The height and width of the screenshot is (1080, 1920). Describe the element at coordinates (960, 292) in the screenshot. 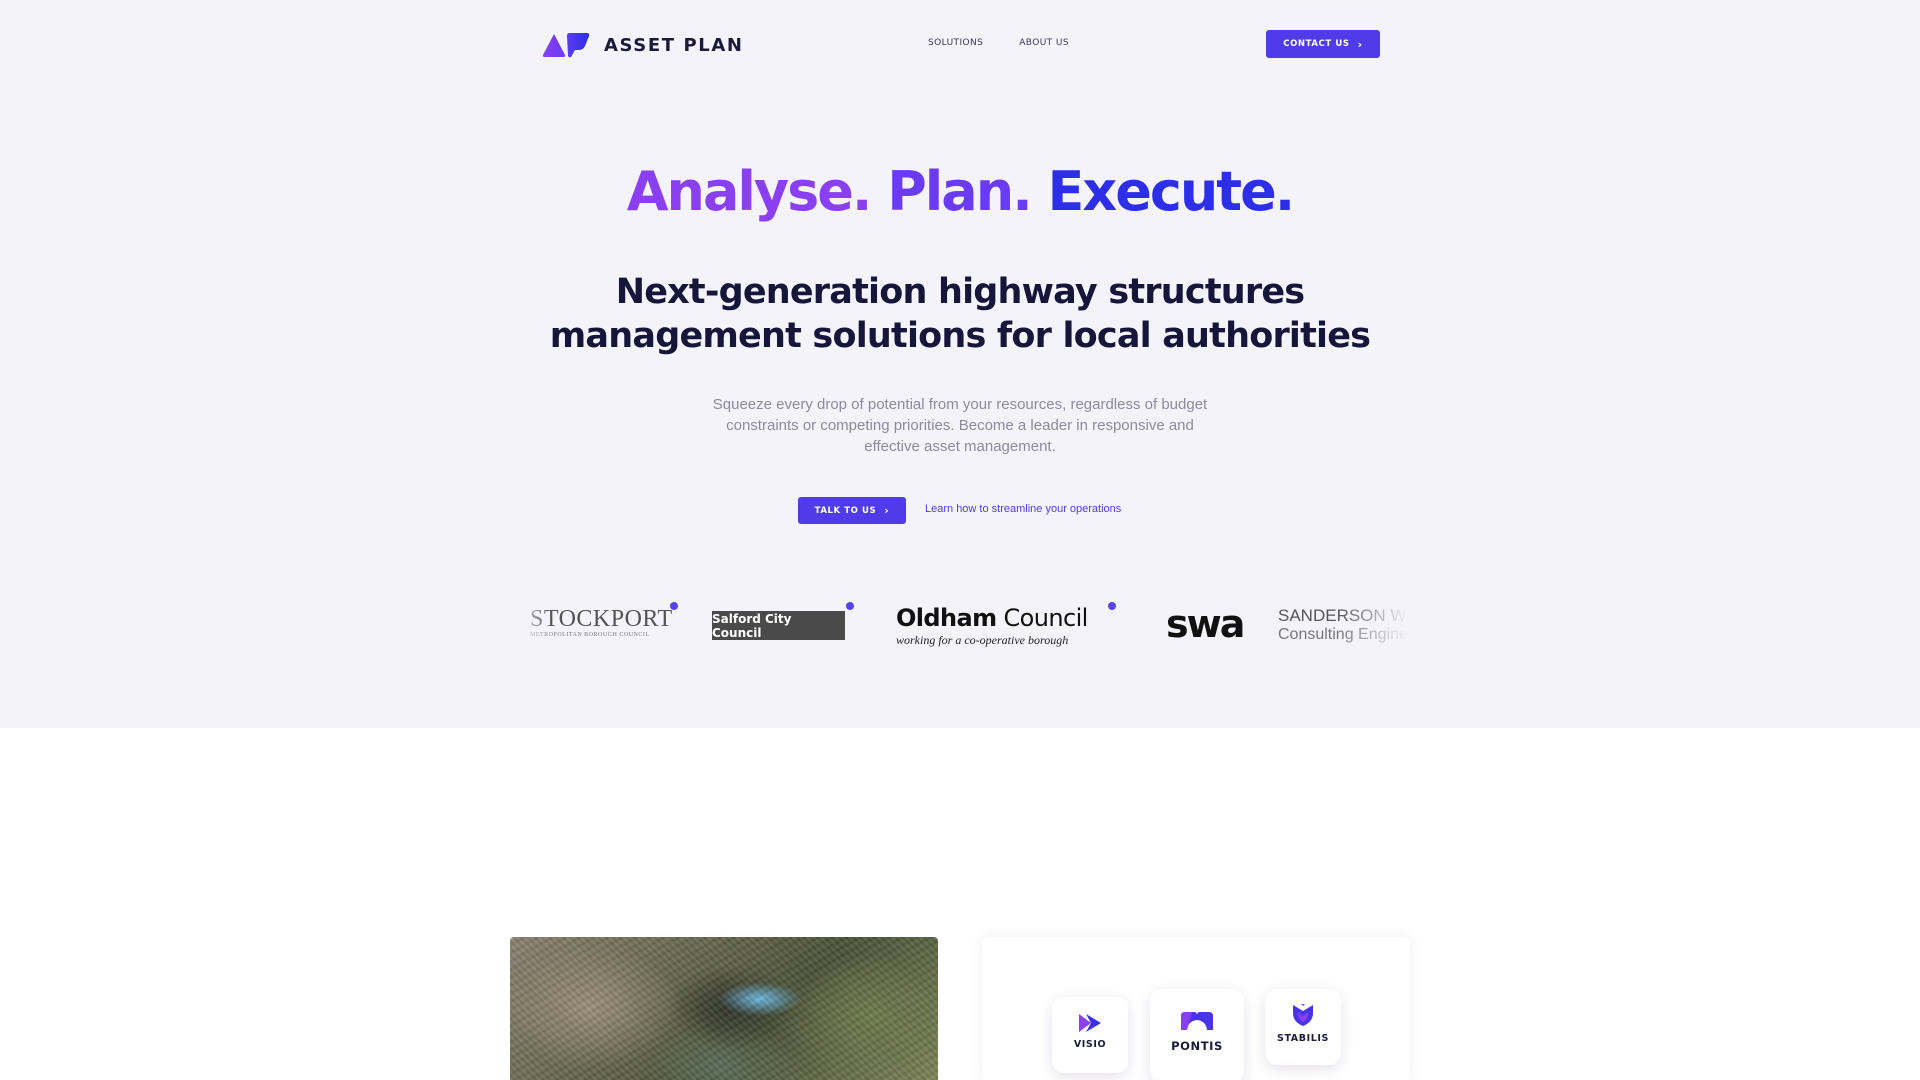

I see `headline-line-1: Next-generation highway structures` at that location.